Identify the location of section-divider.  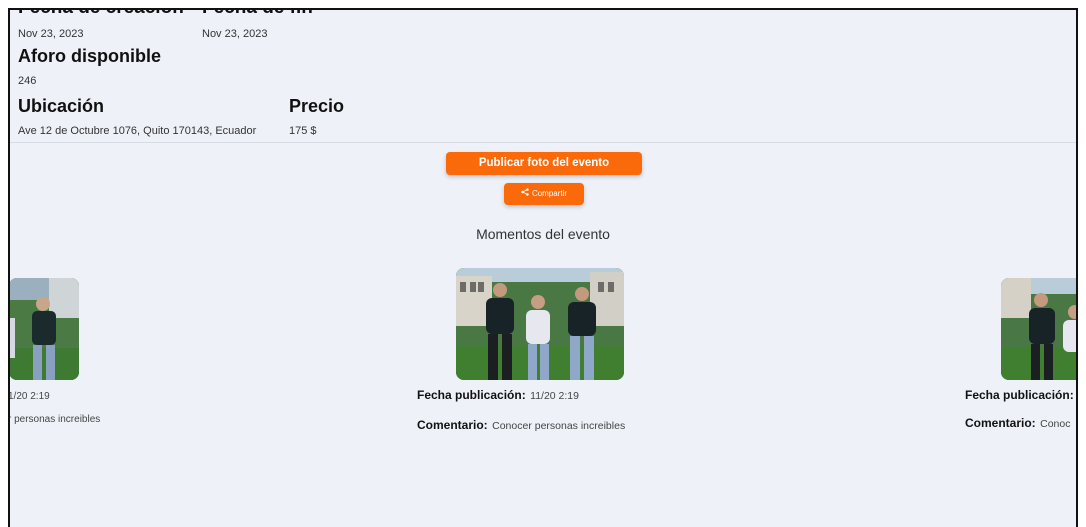
(543, 142).